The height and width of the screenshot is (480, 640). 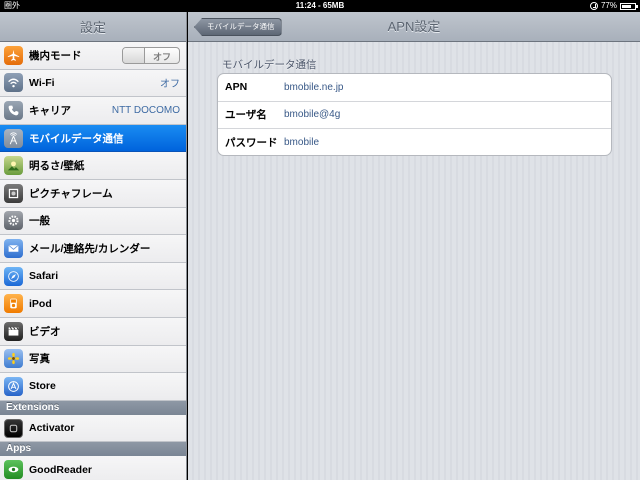 I want to click on username-input: bmobile@4g, so click(x=312, y=114).